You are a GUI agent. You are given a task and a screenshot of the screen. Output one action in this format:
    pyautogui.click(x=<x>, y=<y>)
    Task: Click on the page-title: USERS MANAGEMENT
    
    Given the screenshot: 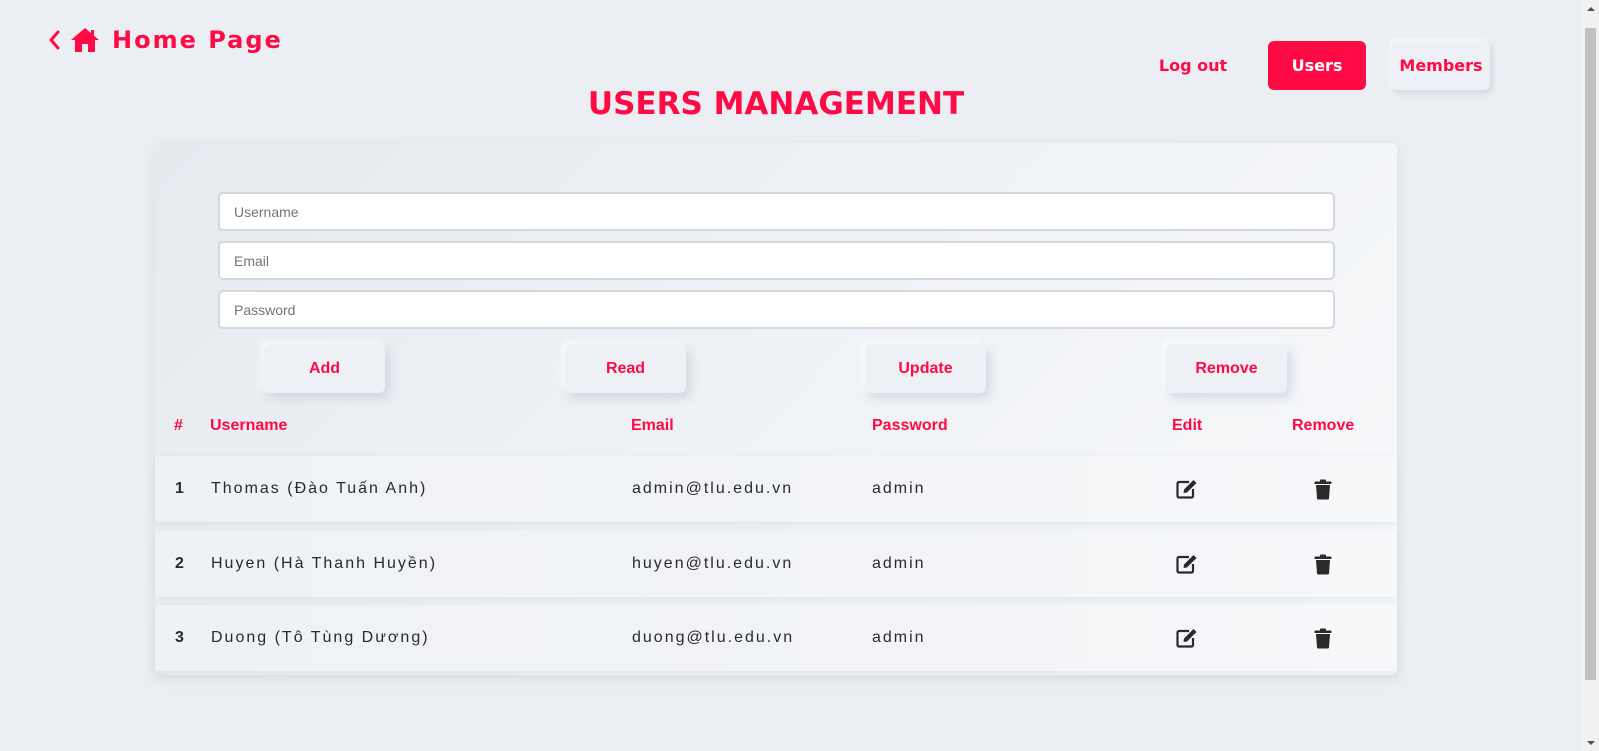 What is the action you would take?
    pyautogui.click(x=776, y=104)
    